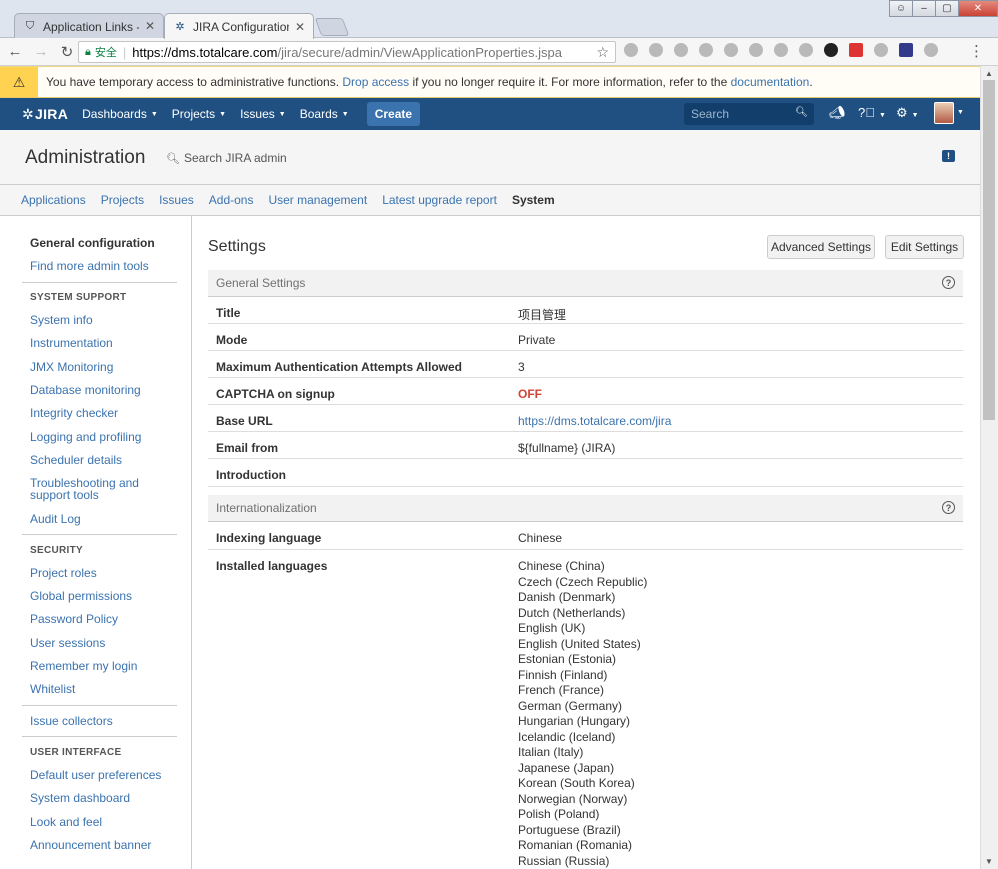 This screenshot has width=998, height=869. I want to click on browser-menu-icon: ⋮, so click(976, 51).